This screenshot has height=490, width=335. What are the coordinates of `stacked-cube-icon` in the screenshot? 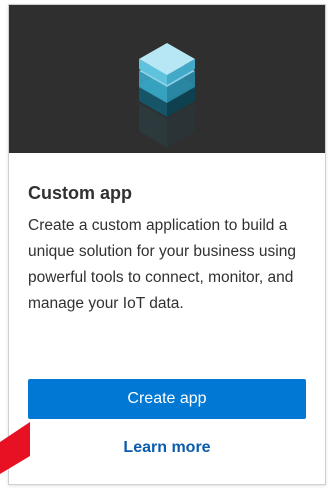 It's located at (167, 95).